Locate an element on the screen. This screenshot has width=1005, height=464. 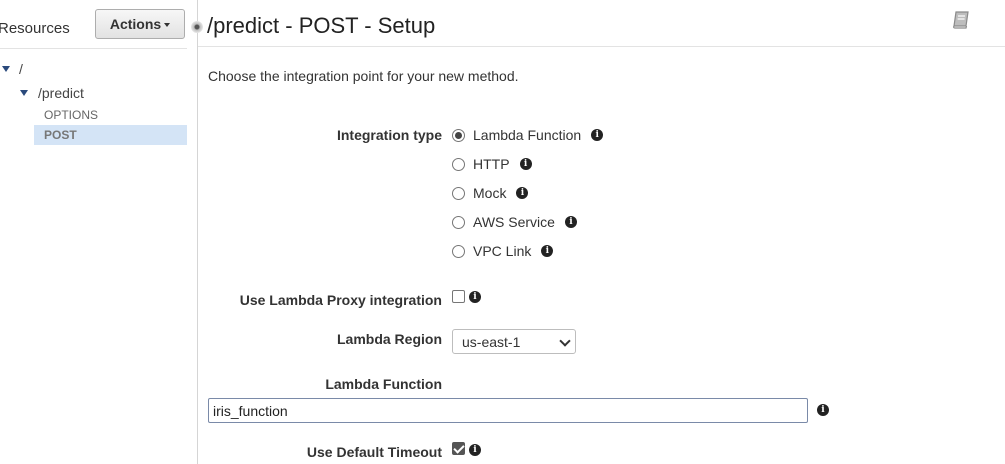
tree-item-root: / is located at coordinates (12, 69).